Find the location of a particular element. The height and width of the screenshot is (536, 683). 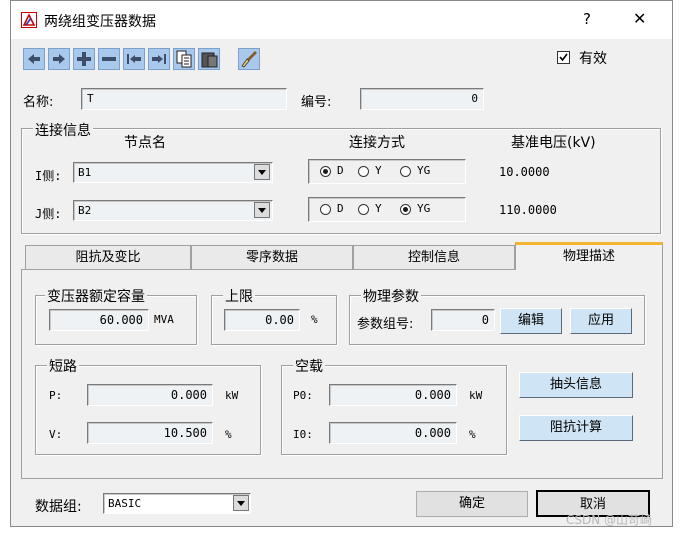

tap-info-button: 抽头信息 is located at coordinates (576, 385).